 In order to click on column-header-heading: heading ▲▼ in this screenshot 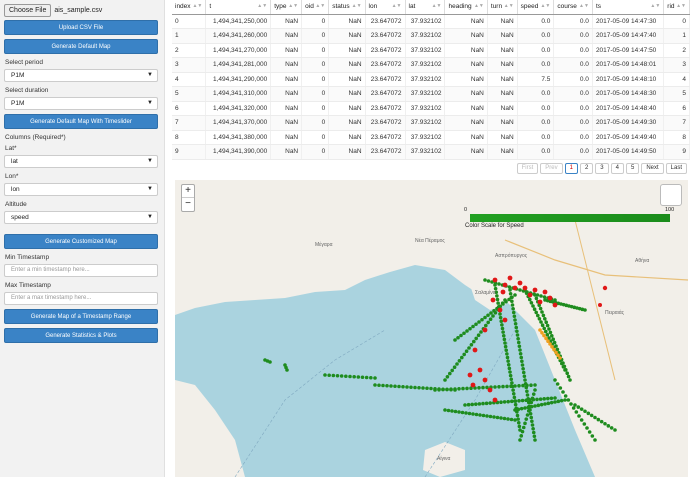, I will do `click(466, 7)`.